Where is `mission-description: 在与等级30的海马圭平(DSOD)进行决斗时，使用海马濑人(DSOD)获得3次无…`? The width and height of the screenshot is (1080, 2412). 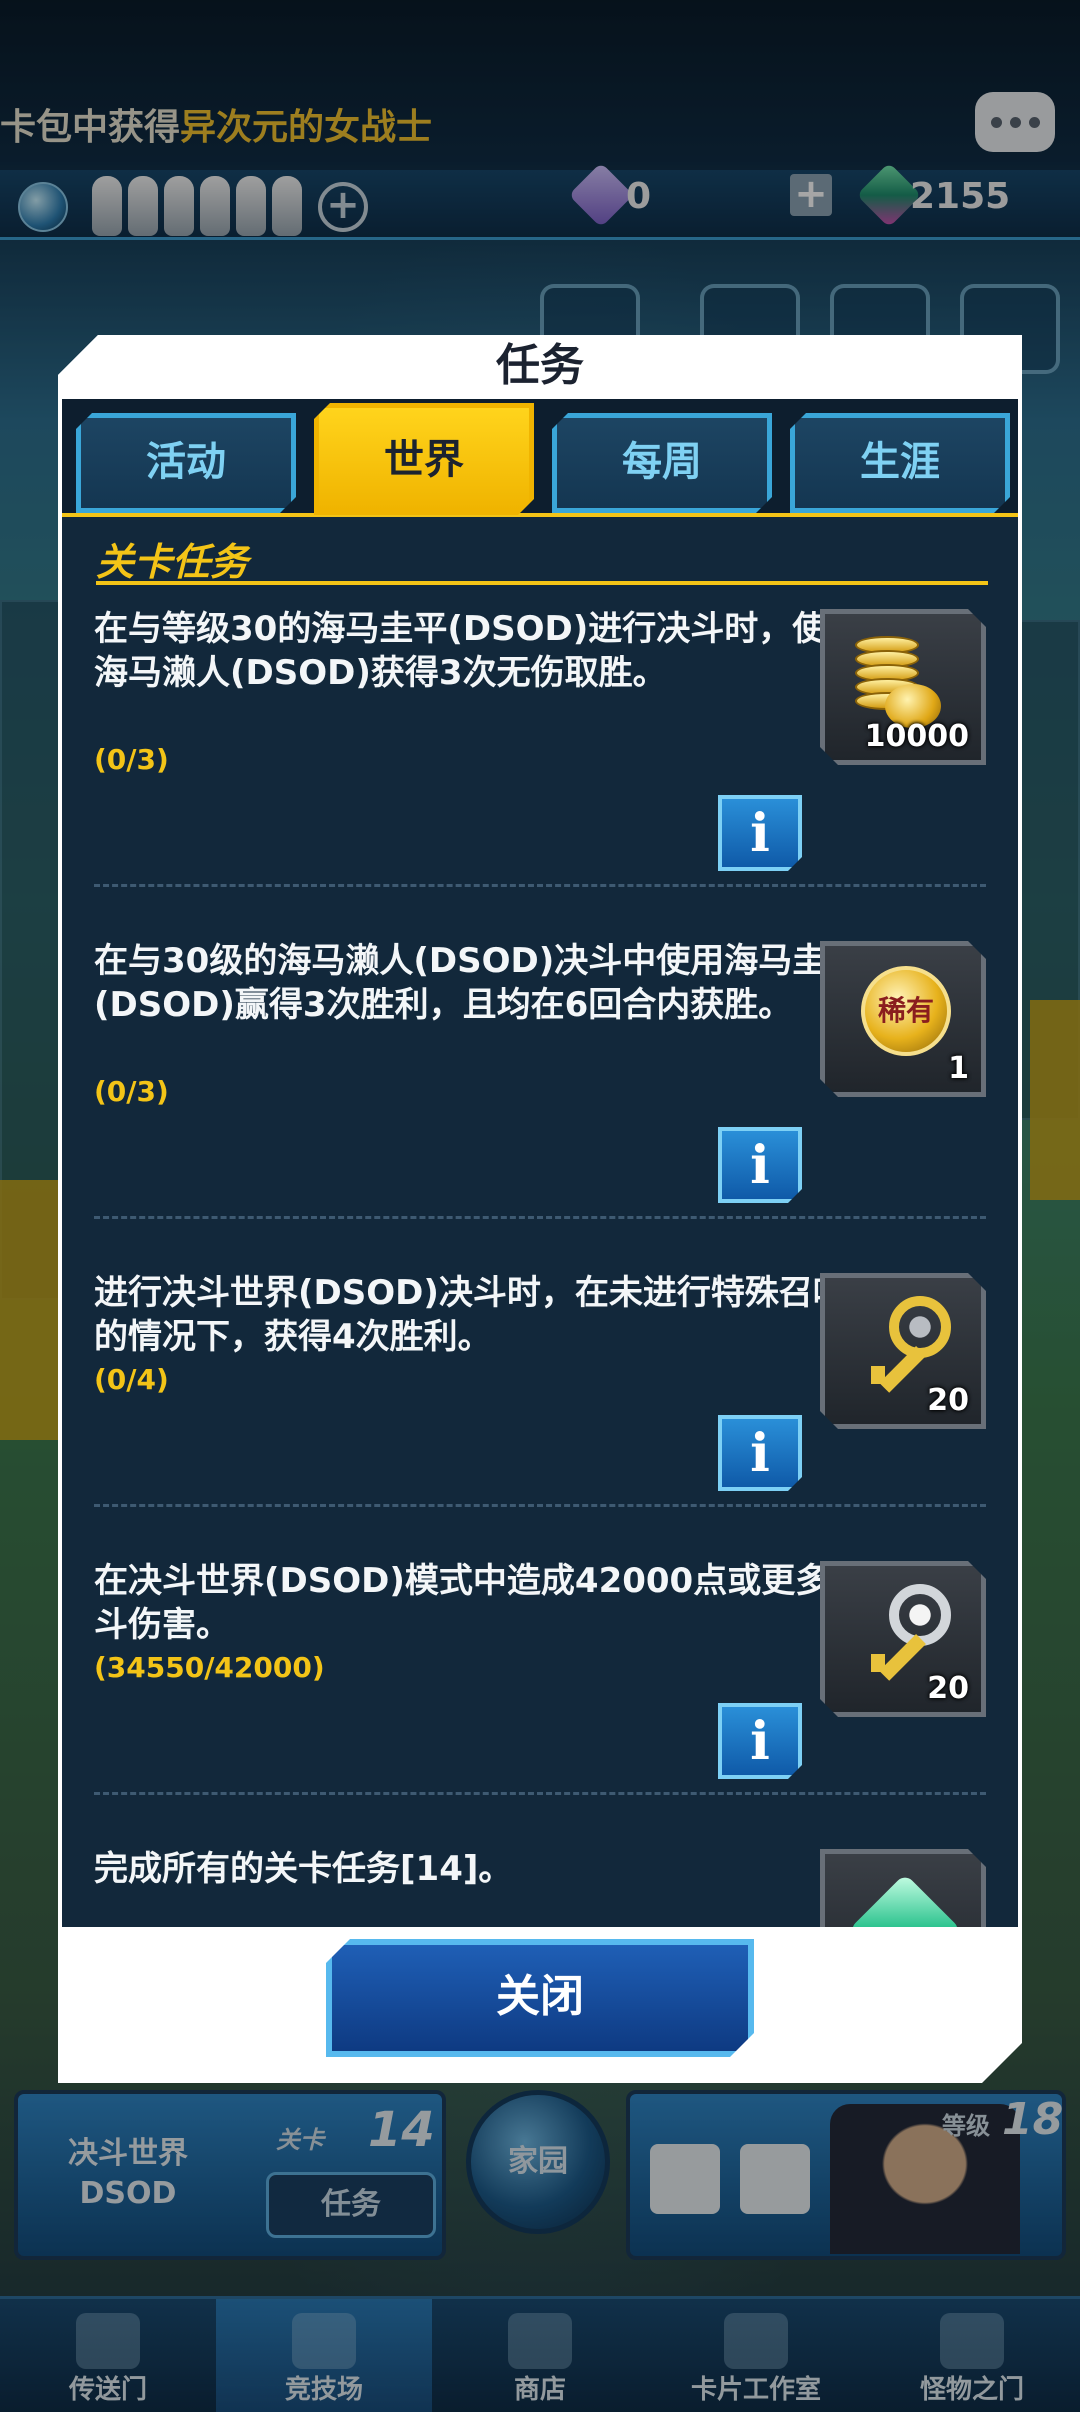
mission-description: 在与等级30的海马圭平(DSOD)进行决斗时，使用海马濑人(DSOD)获得3次无… is located at coordinates (477, 651).